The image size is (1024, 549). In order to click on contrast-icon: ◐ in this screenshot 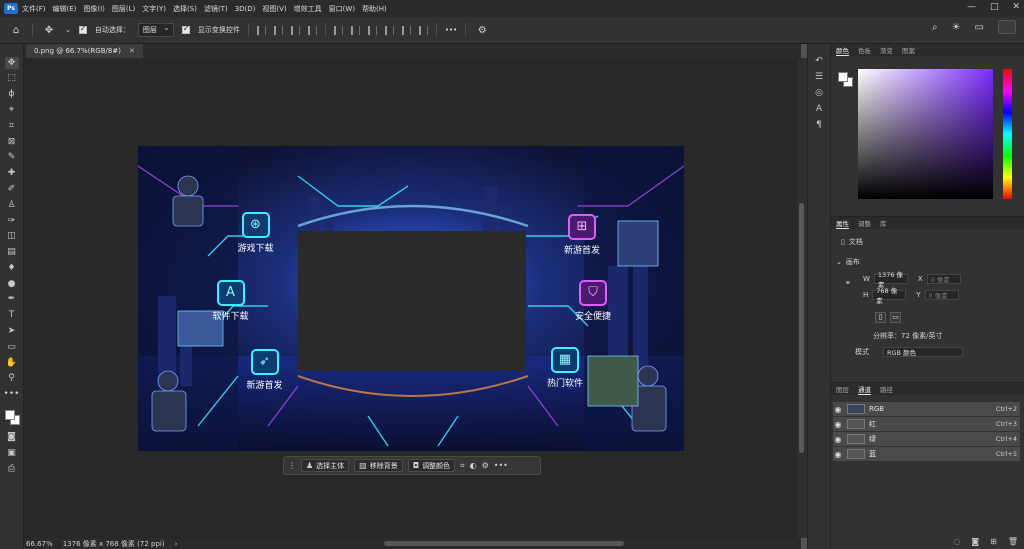, I will do `click(473, 465)`.